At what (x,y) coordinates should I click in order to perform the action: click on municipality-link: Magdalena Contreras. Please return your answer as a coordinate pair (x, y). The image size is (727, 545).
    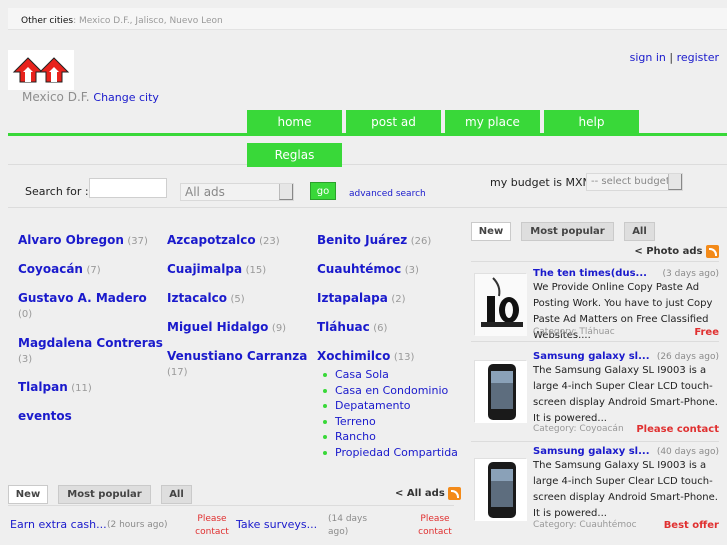
    Looking at the image, I should click on (90, 343).